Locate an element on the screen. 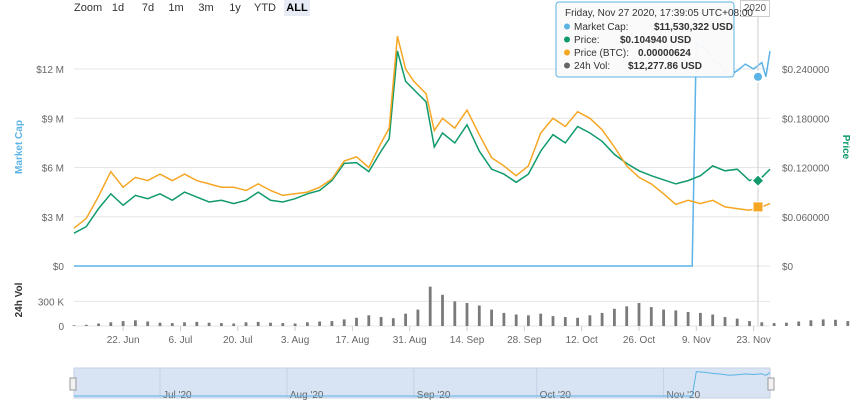  x-axis-tick-label: 31. Aug is located at coordinates (410, 340).